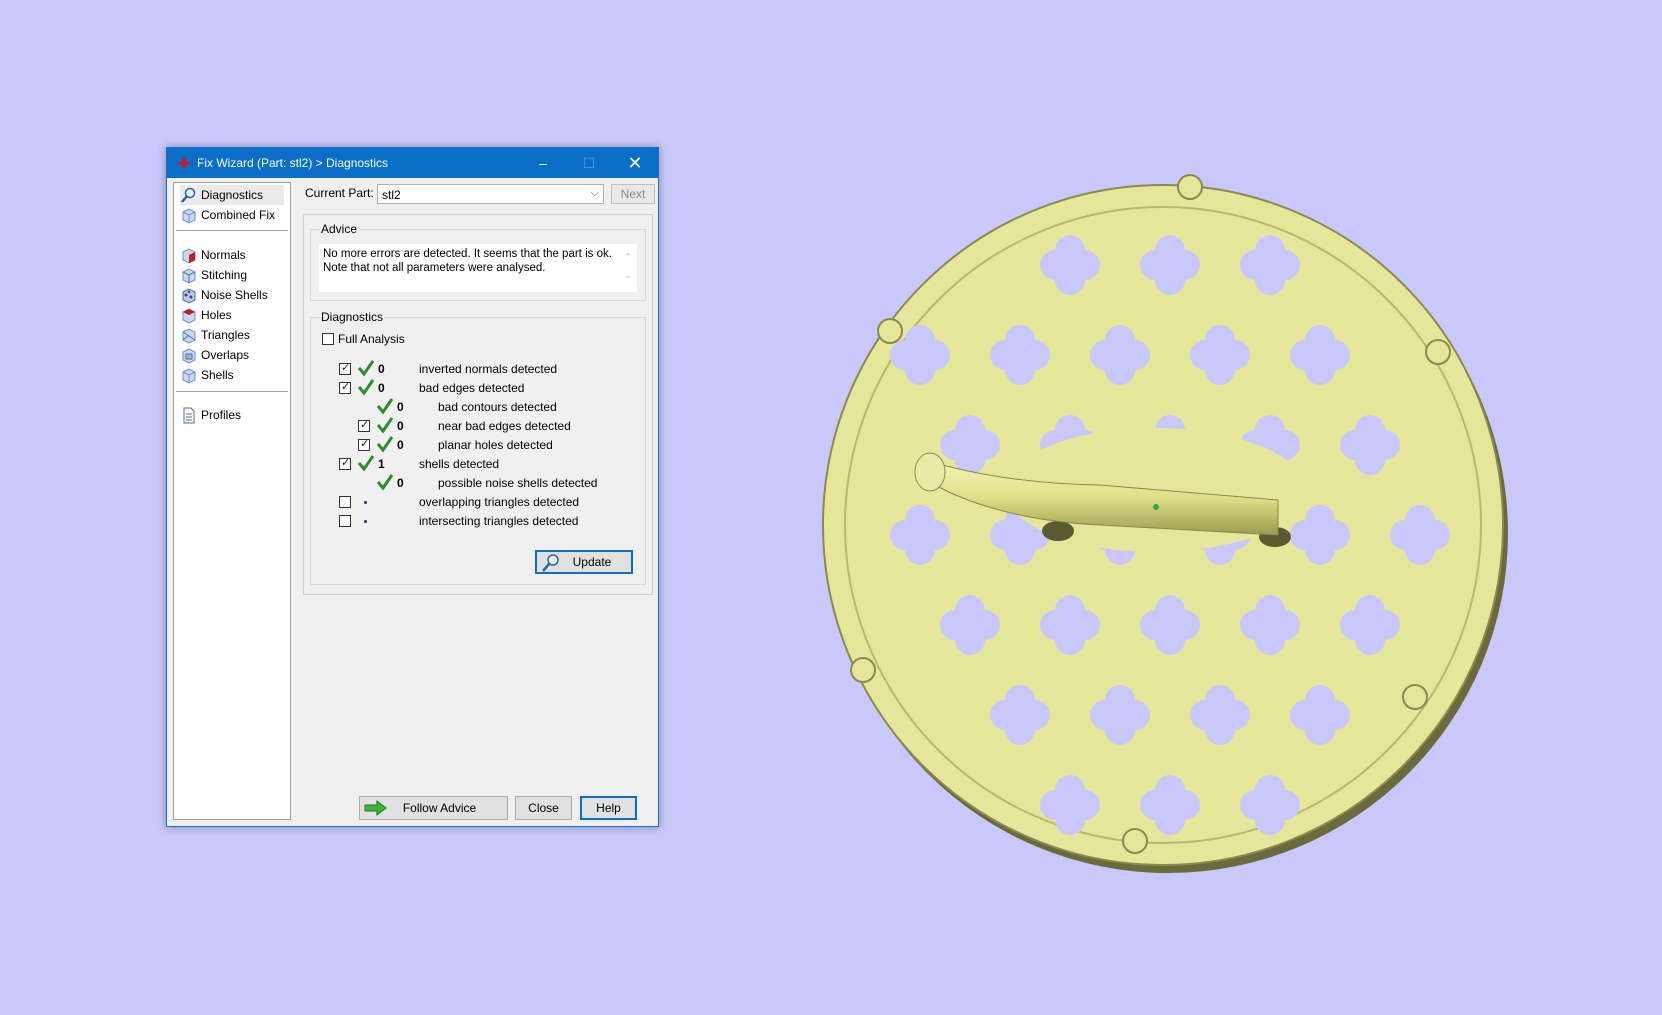 Image resolution: width=1662 pixels, height=1015 pixels. Describe the element at coordinates (238, 215) in the screenshot. I see `sidebar-item-label: Combined Fix` at that location.